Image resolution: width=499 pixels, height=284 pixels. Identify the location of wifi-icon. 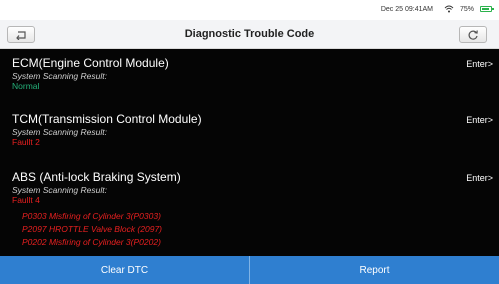
(449, 9).